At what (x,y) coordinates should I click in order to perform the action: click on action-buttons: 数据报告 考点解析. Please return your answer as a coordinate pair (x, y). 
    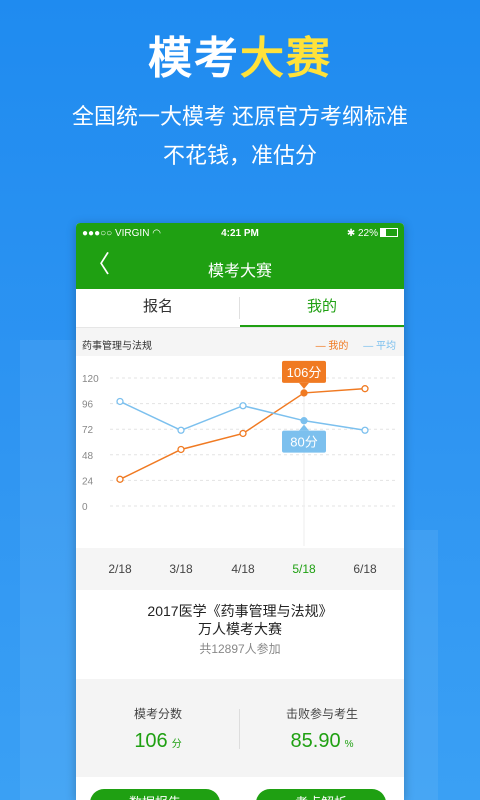
    Looking at the image, I should click on (240, 788).